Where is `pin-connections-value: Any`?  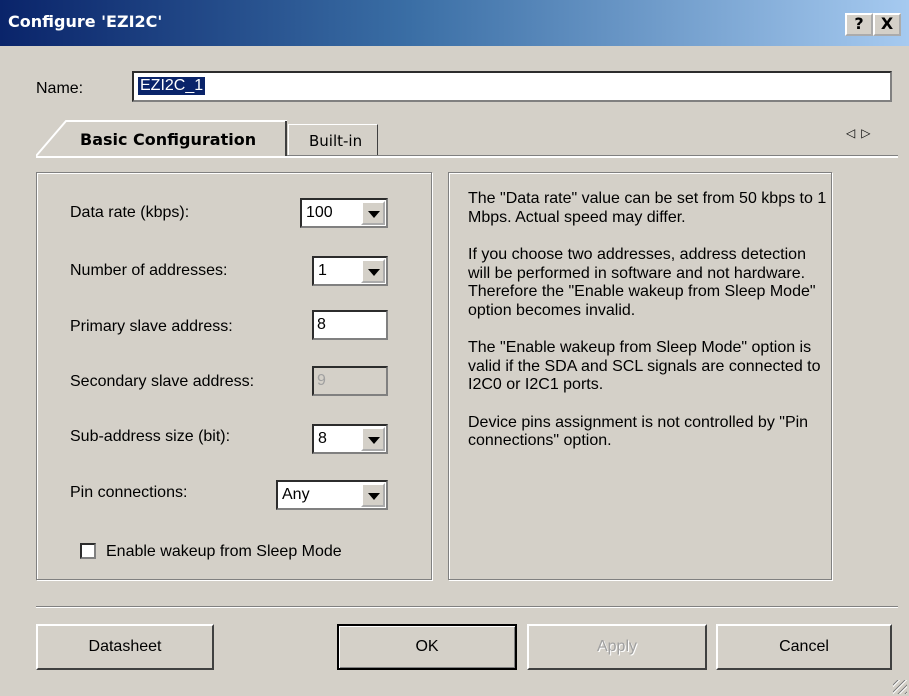 pin-connections-value: Any is located at coordinates (296, 494).